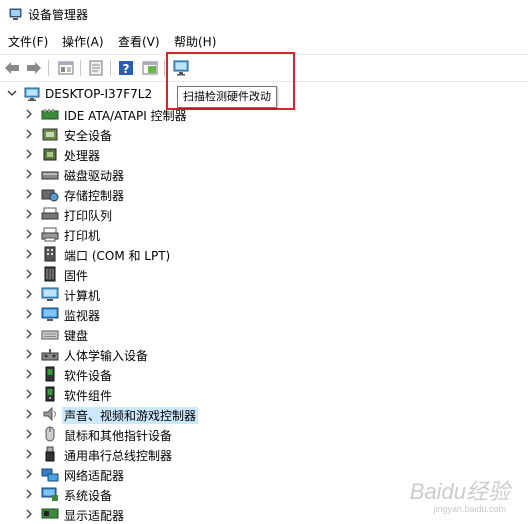 This screenshot has height=524, width=528. Describe the element at coordinates (50, 175) in the screenshot. I see `disk-drive-icon` at that location.